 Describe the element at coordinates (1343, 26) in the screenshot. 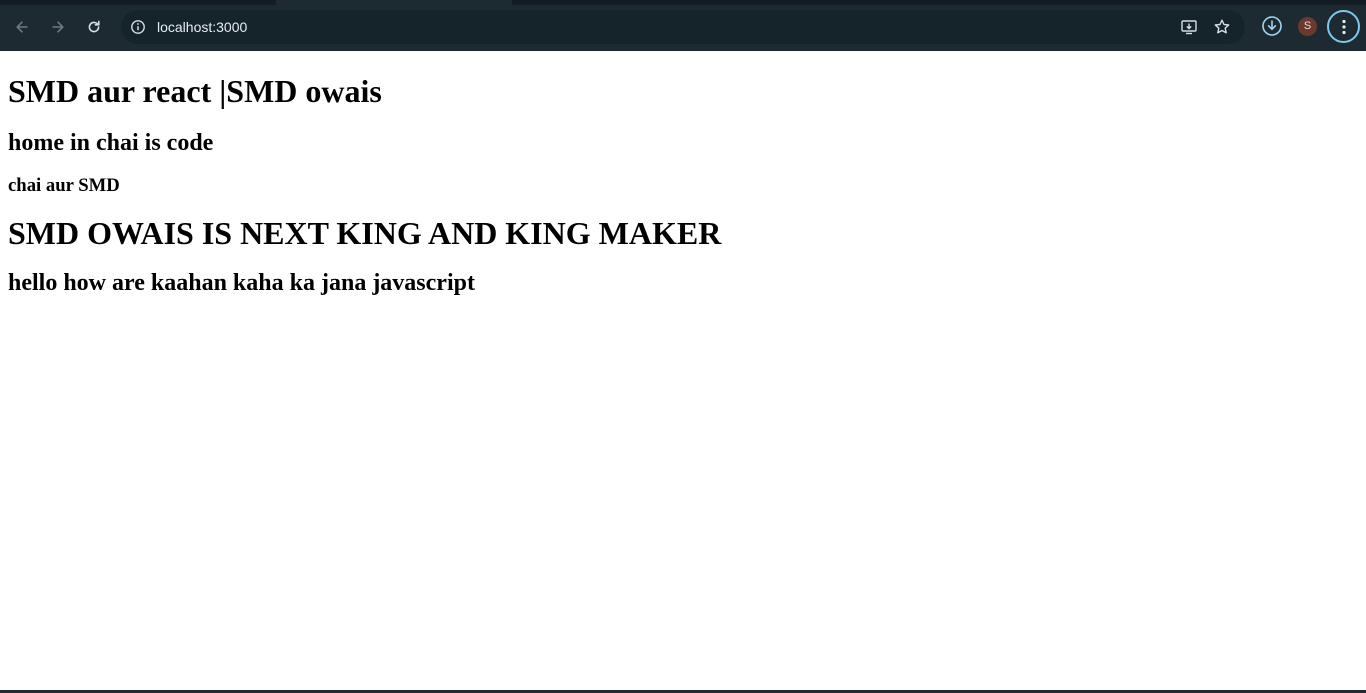

I see `kebab-menu-icon` at that location.